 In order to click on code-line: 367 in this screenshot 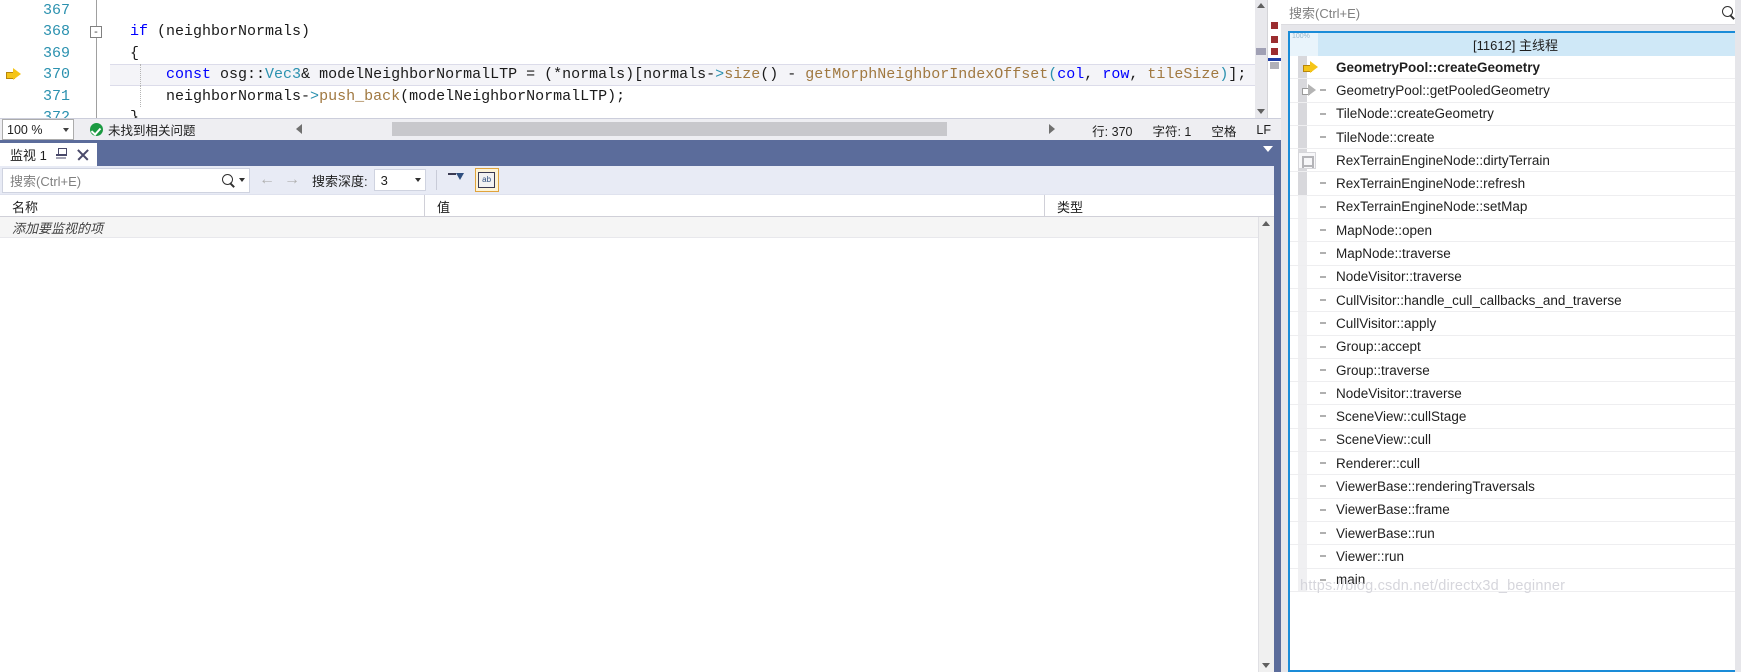, I will do `click(627, 11)`.